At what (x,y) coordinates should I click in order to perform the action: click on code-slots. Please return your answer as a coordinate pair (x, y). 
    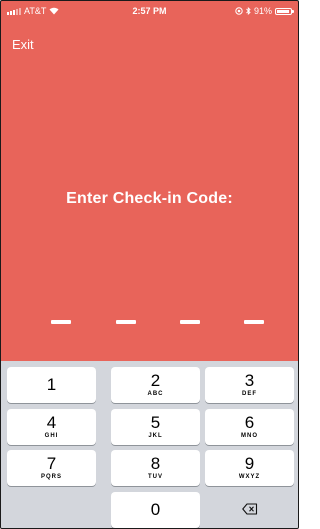
    Looking at the image, I should click on (149, 323).